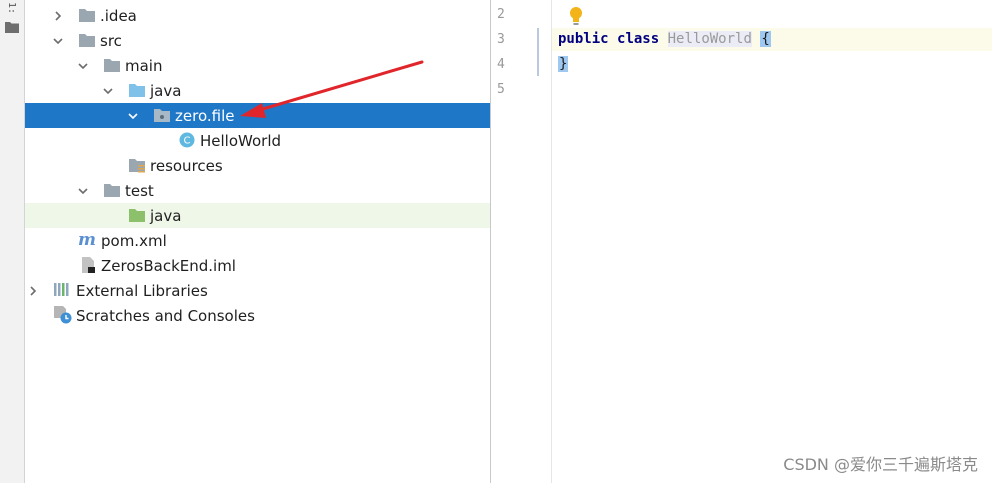  What do you see at coordinates (576, 18) in the screenshot?
I see `lightbulb-icon` at bounding box center [576, 18].